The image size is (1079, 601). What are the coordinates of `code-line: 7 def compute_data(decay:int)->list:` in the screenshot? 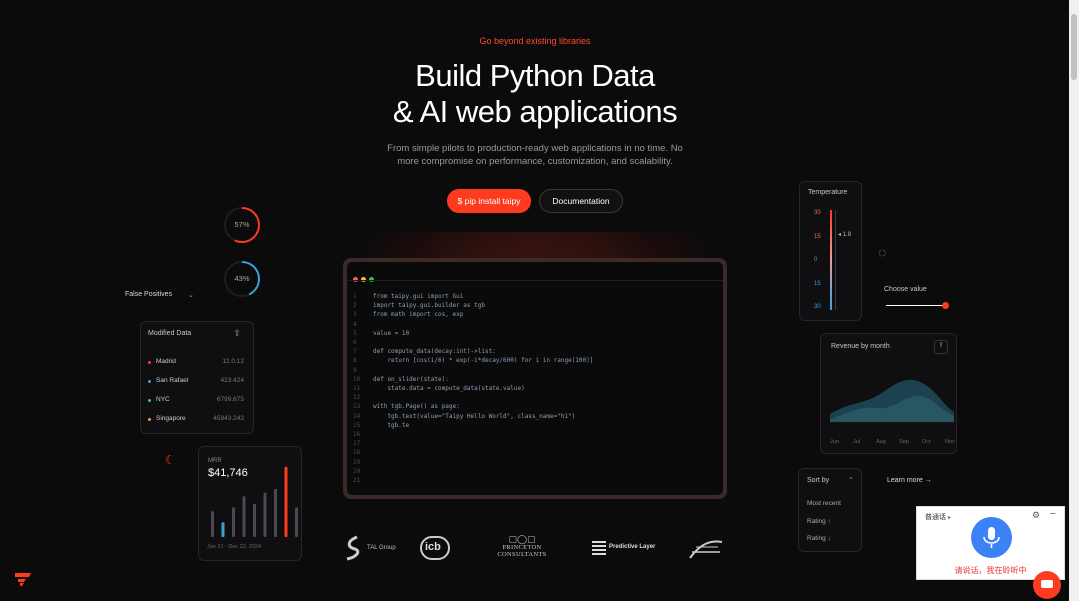 It's located at (473, 351).